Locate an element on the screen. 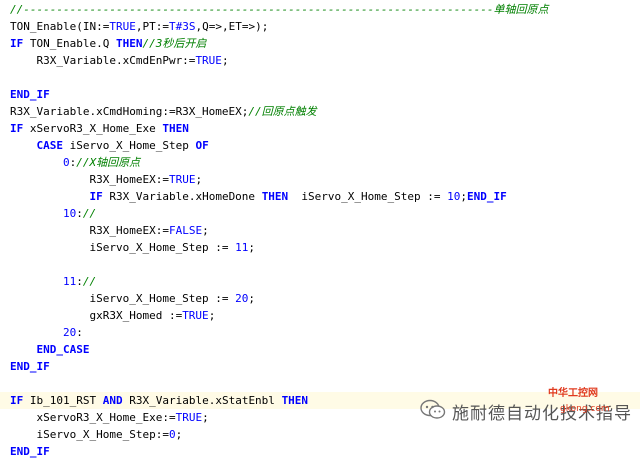 This screenshot has width=640, height=460. code-line: END_CASE is located at coordinates (320, 349).